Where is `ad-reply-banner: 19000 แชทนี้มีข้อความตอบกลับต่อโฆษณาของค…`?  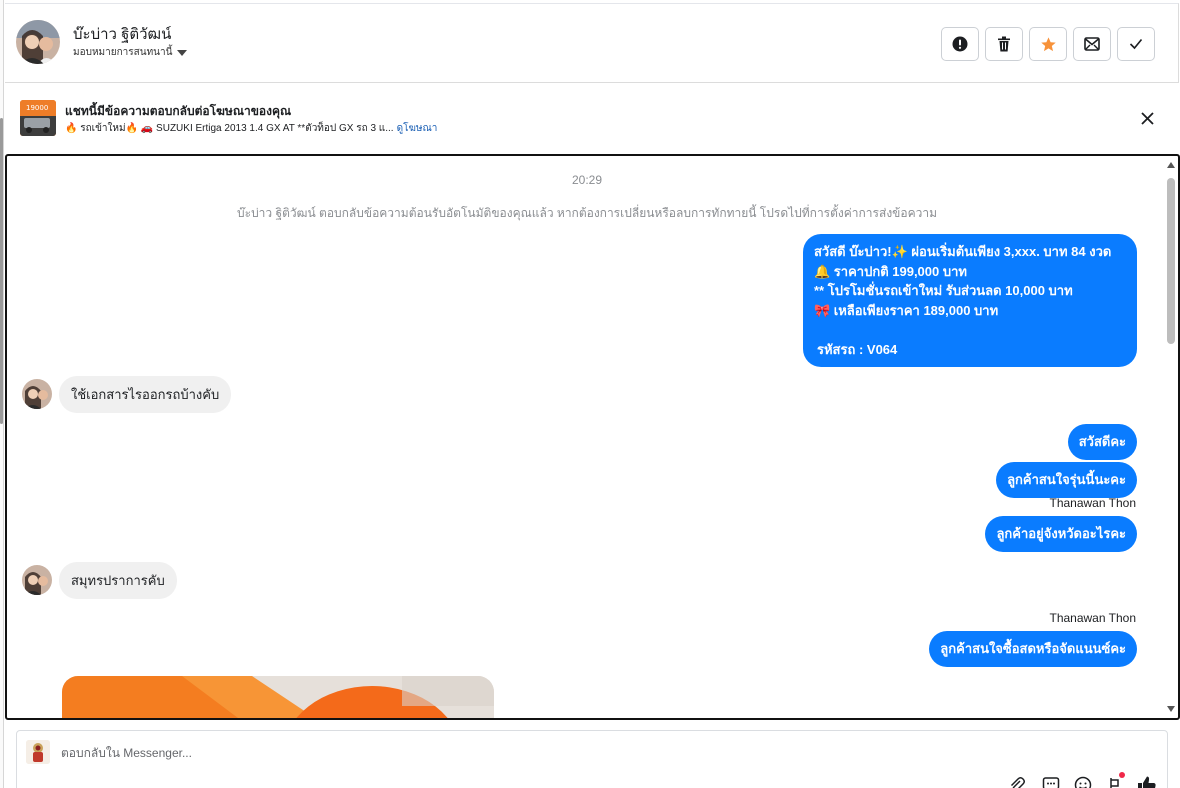
ad-reply-banner: 19000 แชทนี้มีข้อความตอบกลับต่อโฆษณาของค… is located at coordinates (592, 119).